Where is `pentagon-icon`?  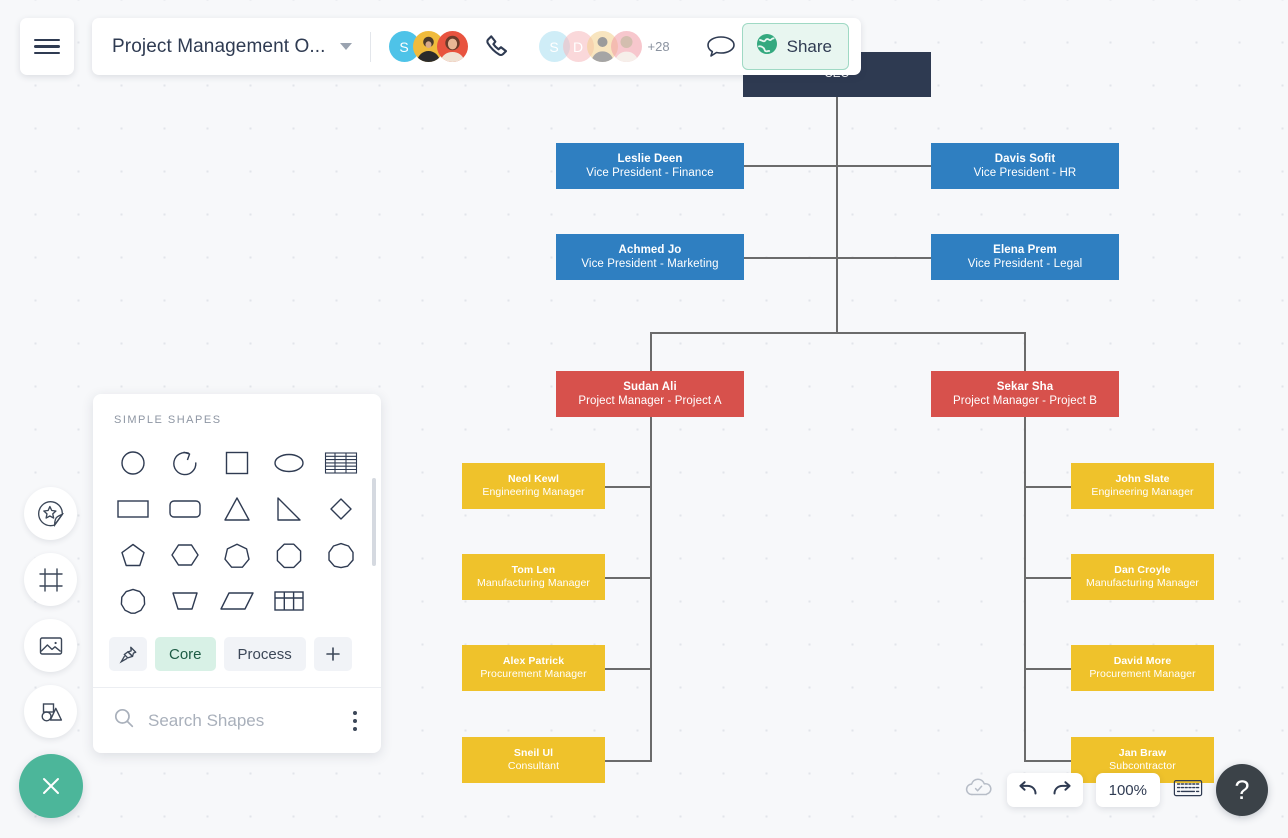 pentagon-icon is located at coordinates (133, 555).